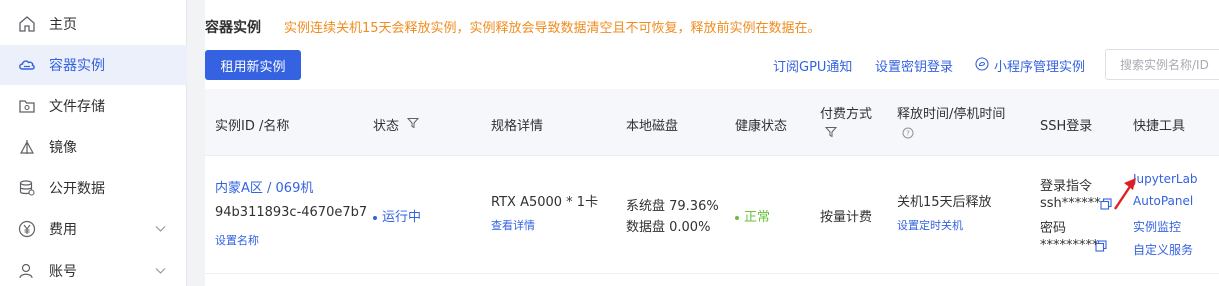 The width and height of the screenshot is (1219, 286). What do you see at coordinates (1163, 201) in the screenshot?
I see `autopanel-link: AutoPanel` at bounding box center [1163, 201].